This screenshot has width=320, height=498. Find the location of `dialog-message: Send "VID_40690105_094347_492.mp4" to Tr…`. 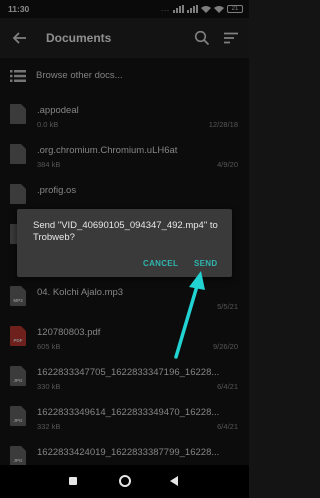

dialog-message: Send "VID_40690105_094347_492.mp4" to Tr… is located at coordinates (125, 231).